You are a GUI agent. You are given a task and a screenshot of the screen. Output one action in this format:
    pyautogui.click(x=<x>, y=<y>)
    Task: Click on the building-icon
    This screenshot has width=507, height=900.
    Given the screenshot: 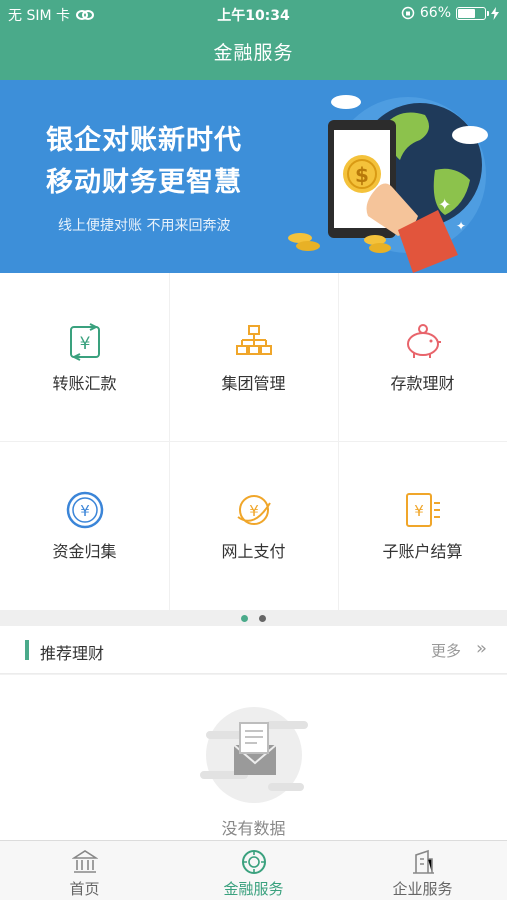 What is the action you would take?
    pyautogui.click(x=423, y=861)
    